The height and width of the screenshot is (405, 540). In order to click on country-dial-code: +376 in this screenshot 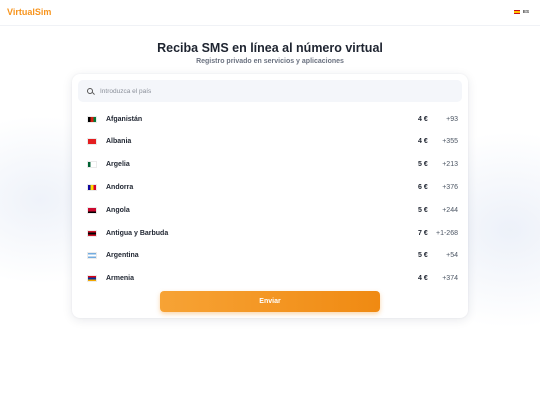, I will do `click(450, 187)`.